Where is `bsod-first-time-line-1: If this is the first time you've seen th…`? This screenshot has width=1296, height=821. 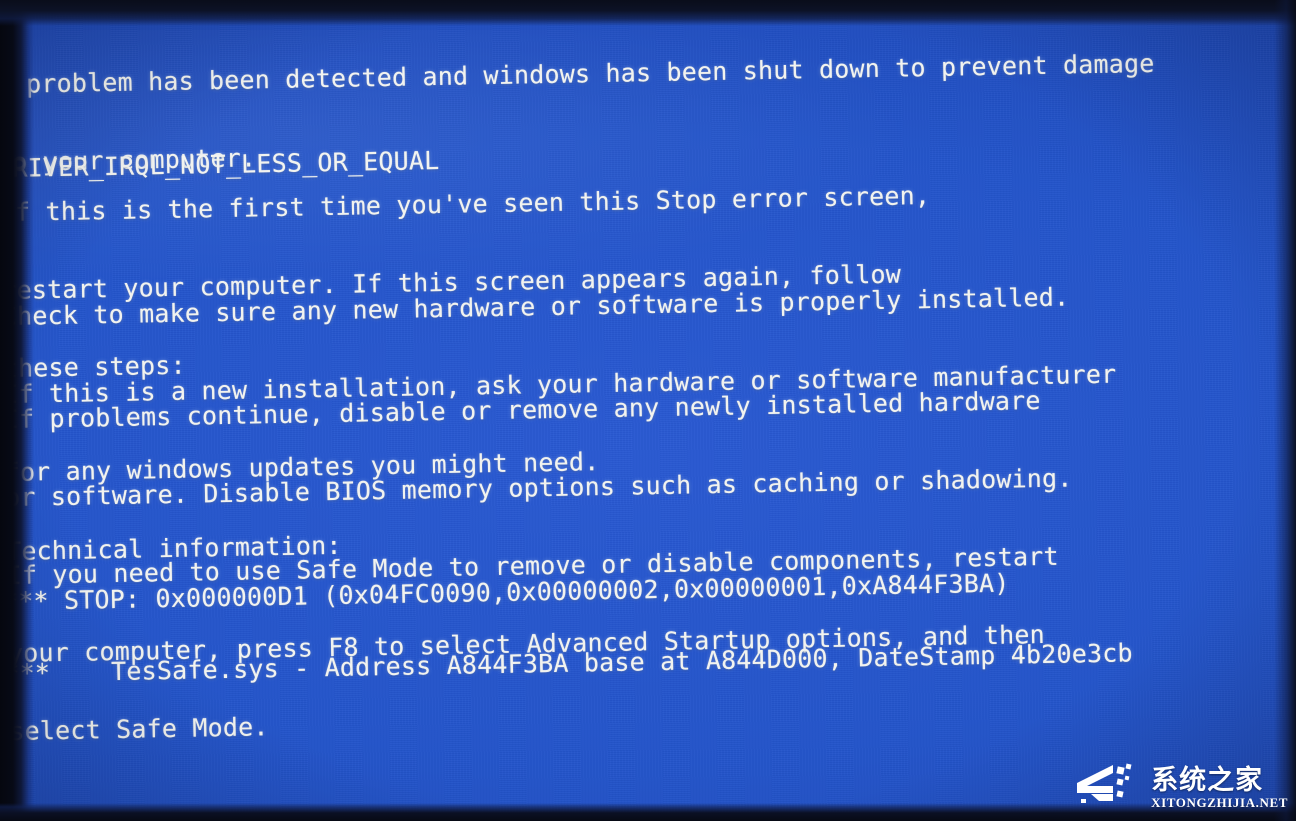 bsod-first-time-line-1: If this is the first time you've seen th… is located at coordinates (465, 204).